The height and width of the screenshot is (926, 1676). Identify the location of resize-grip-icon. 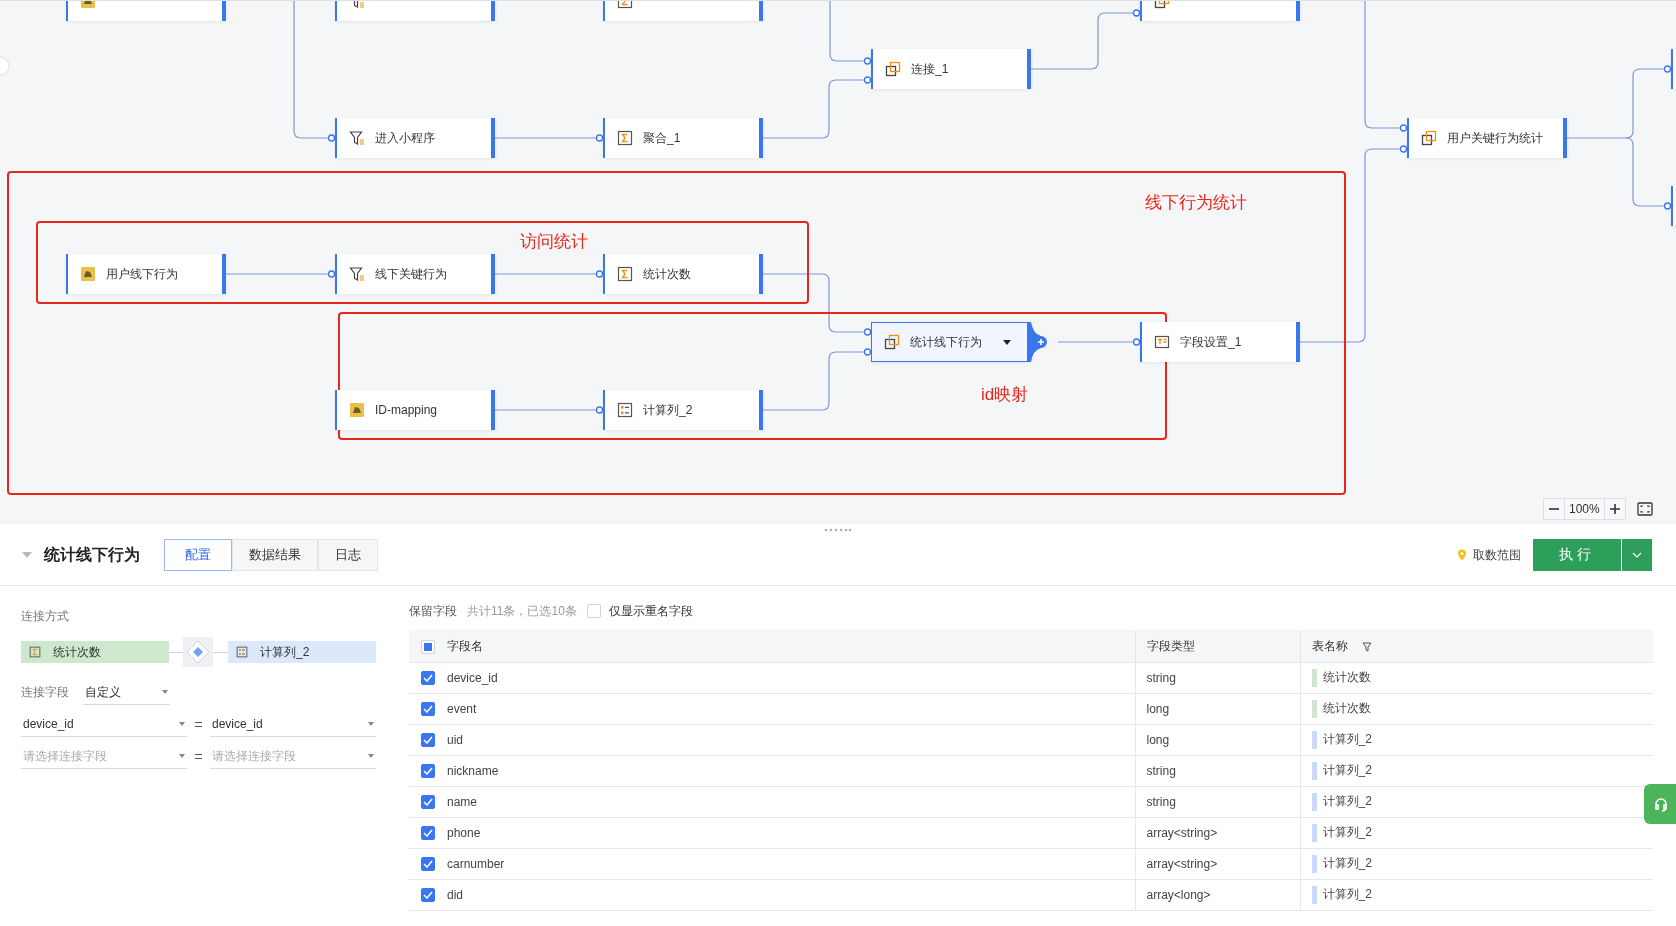
(838, 530).